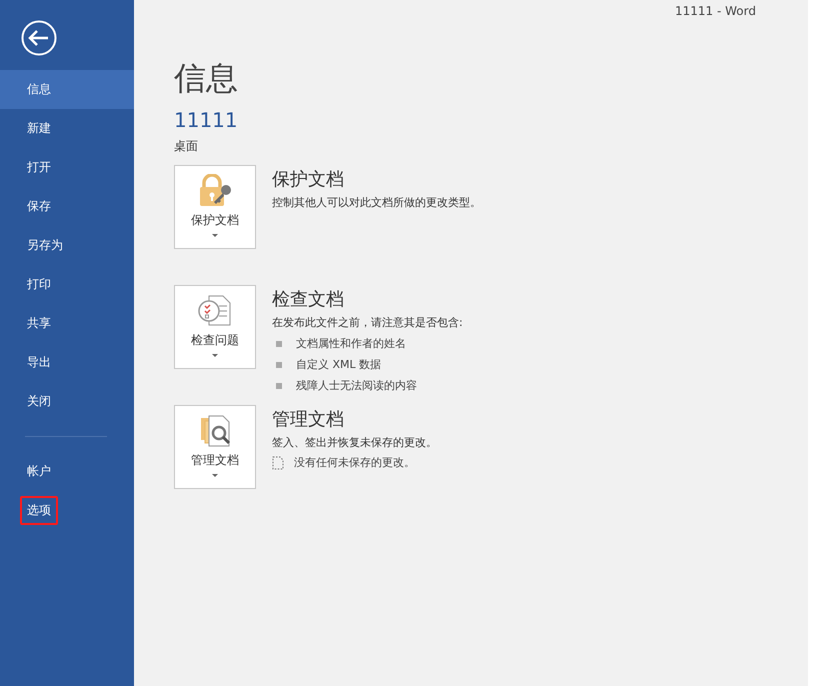 This screenshot has width=819, height=686. I want to click on document-name: 11111, so click(206, 120).